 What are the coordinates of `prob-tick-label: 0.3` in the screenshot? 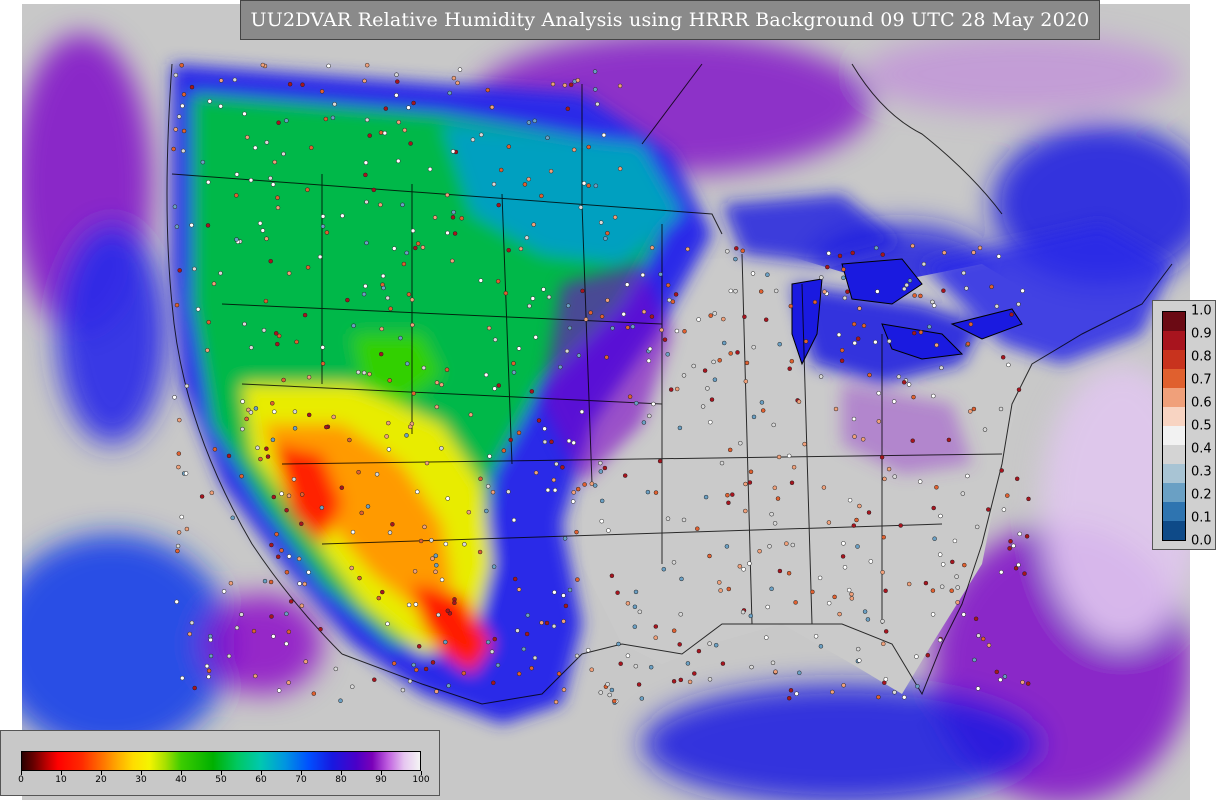 It's located at (1201, 472).